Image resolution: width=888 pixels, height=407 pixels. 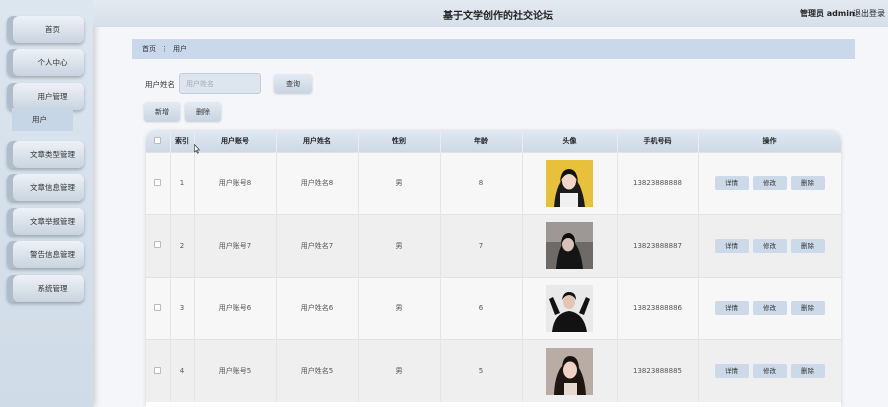 I want to click on breadcrumb-home: 首页, so click(x=149, y=49).